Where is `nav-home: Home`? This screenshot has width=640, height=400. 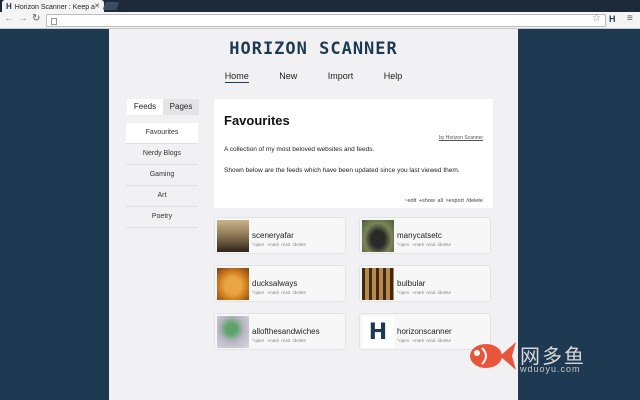 nav-home: Home is located at coordinates (236, 77).